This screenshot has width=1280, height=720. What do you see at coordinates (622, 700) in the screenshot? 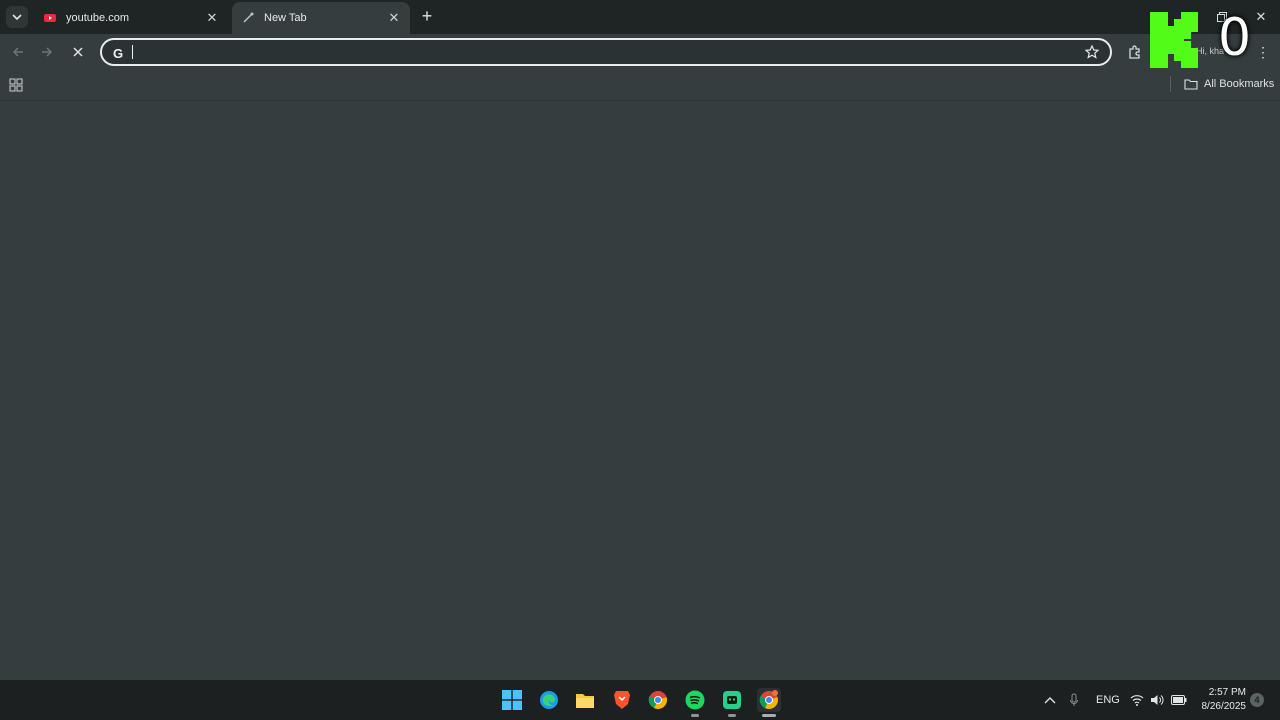
I see `brave-icon` at bounding box center [622, 700].